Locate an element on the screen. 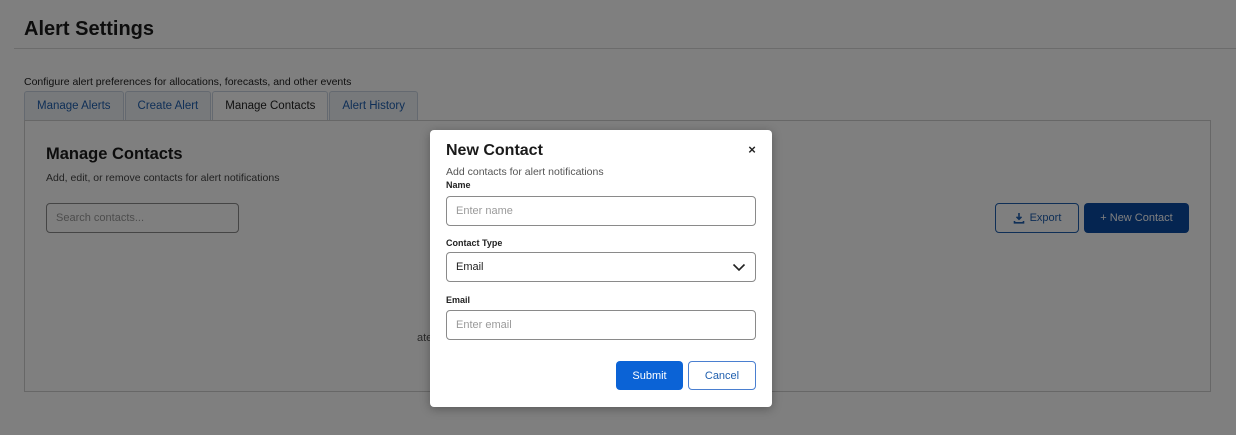 The image size is (1236, 435). cancel-button: Cancel is located at coordinates (722, 375).